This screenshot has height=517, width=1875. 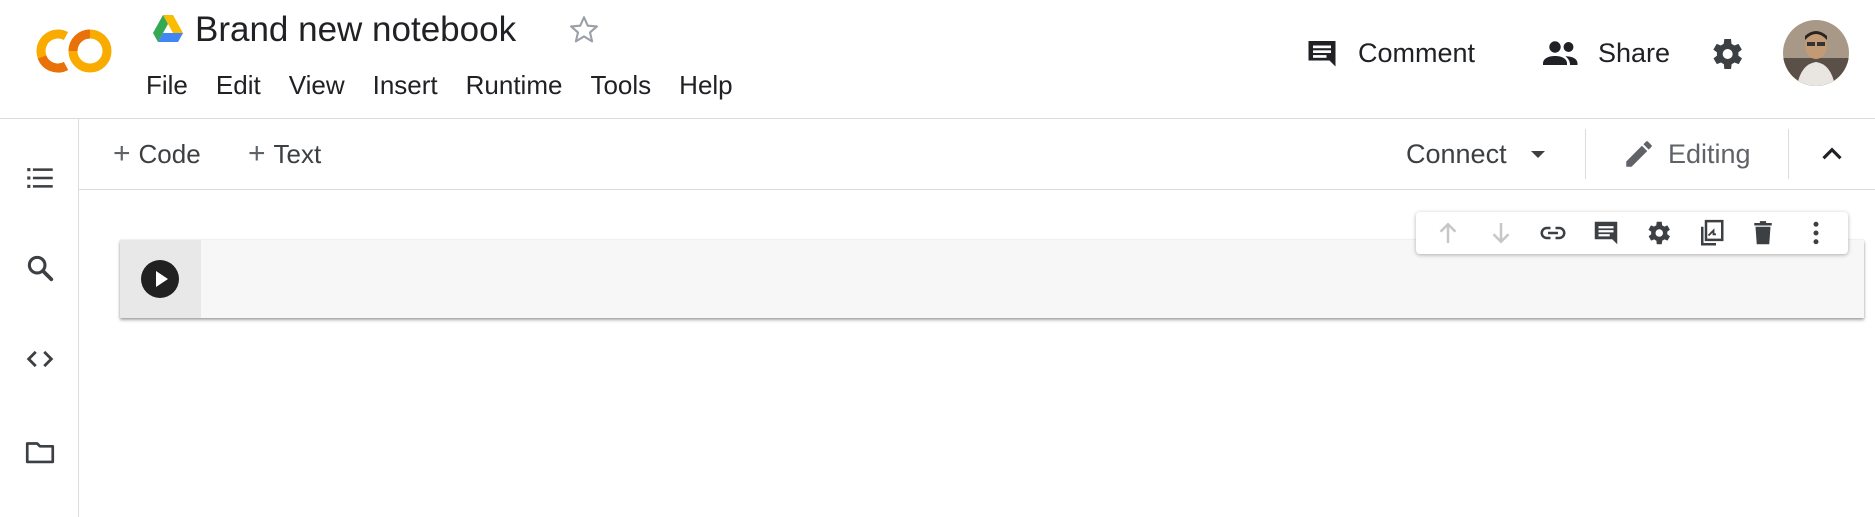 I want to click on add-text-button: + Text, so click(x=284, y=154).